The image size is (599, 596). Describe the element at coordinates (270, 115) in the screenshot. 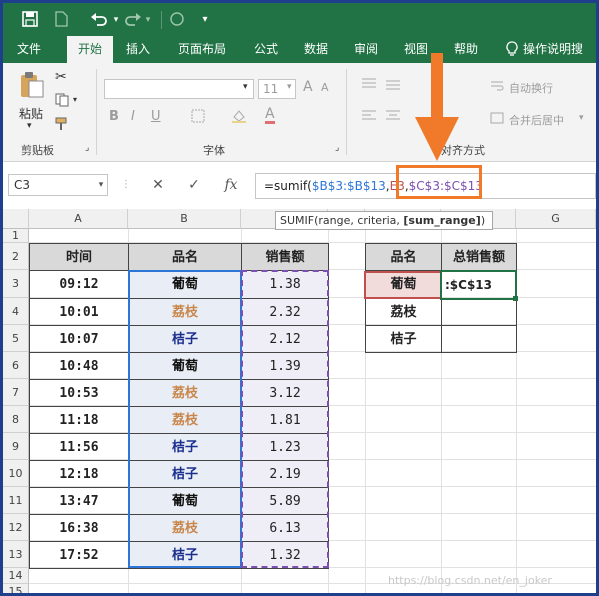

I see `font-color-button: A` at that location.